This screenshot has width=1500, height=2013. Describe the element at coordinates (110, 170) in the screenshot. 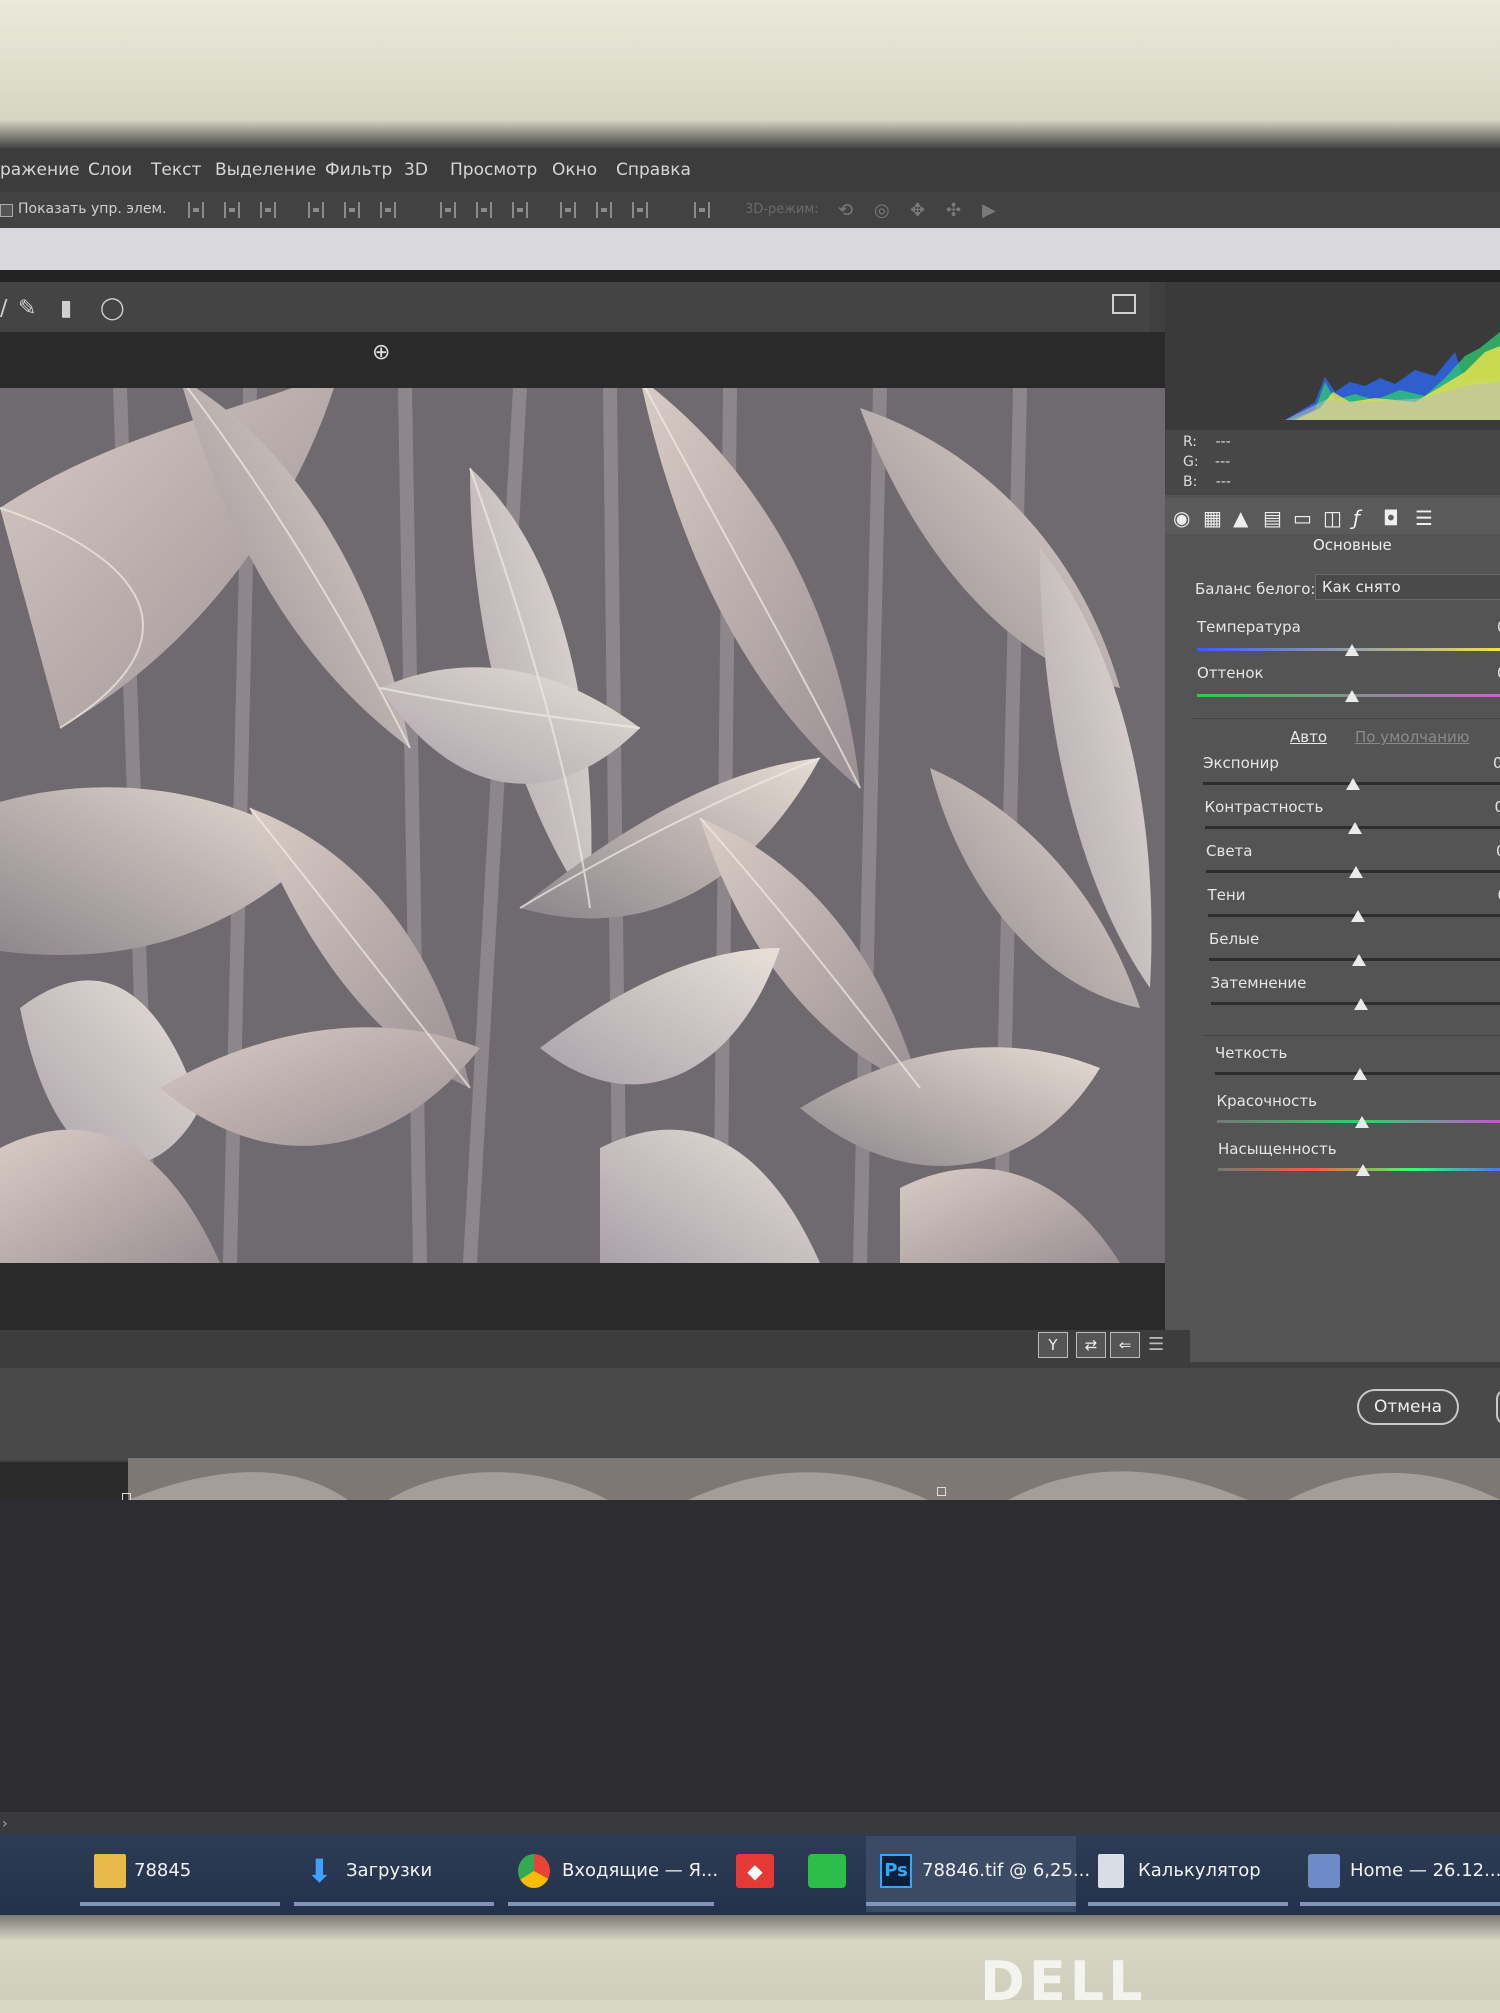

I see `menu-layers: Слои` at that location.